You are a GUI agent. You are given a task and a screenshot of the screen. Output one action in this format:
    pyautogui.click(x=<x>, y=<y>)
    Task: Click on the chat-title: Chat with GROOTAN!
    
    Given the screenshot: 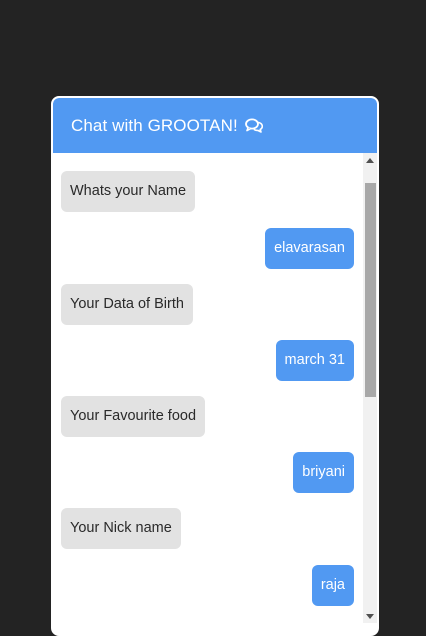 What is the action you would take?
    pyautogui.click(x=154, y=125)
    